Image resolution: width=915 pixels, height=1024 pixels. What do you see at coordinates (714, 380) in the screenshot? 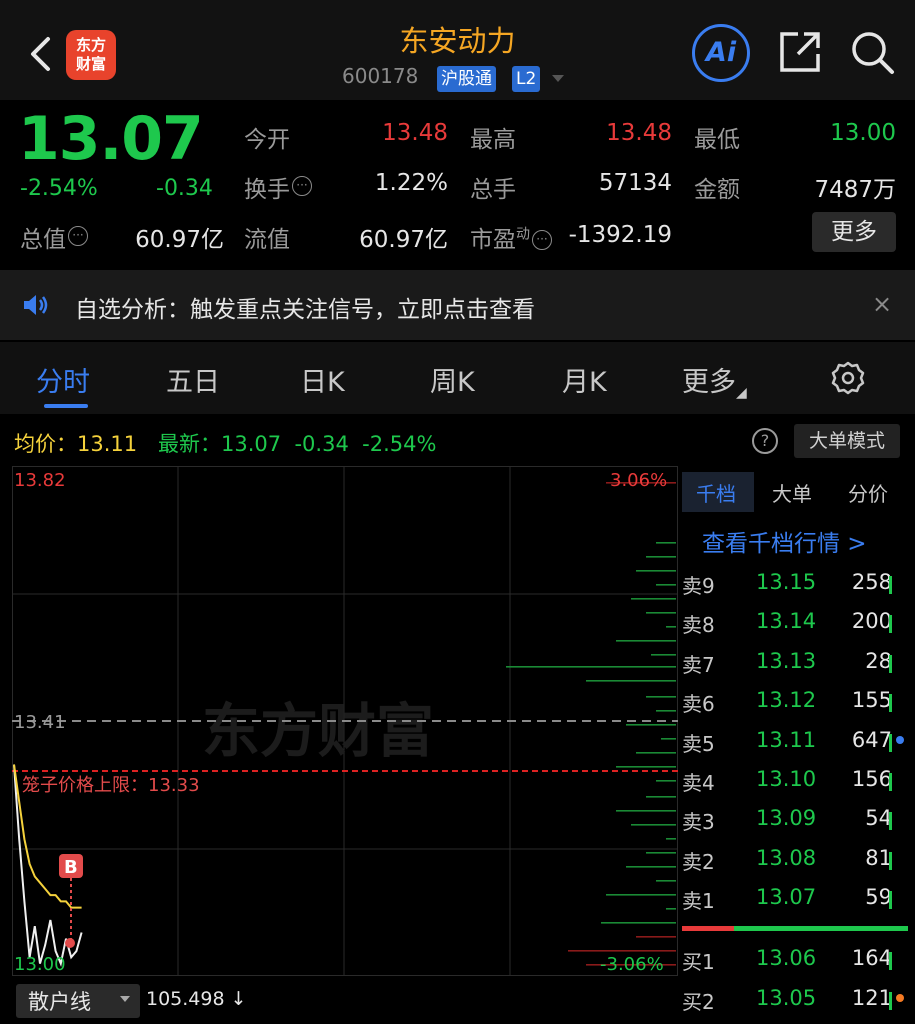
I see `tab-more: 更多◢` at bounding box center [714, 380].